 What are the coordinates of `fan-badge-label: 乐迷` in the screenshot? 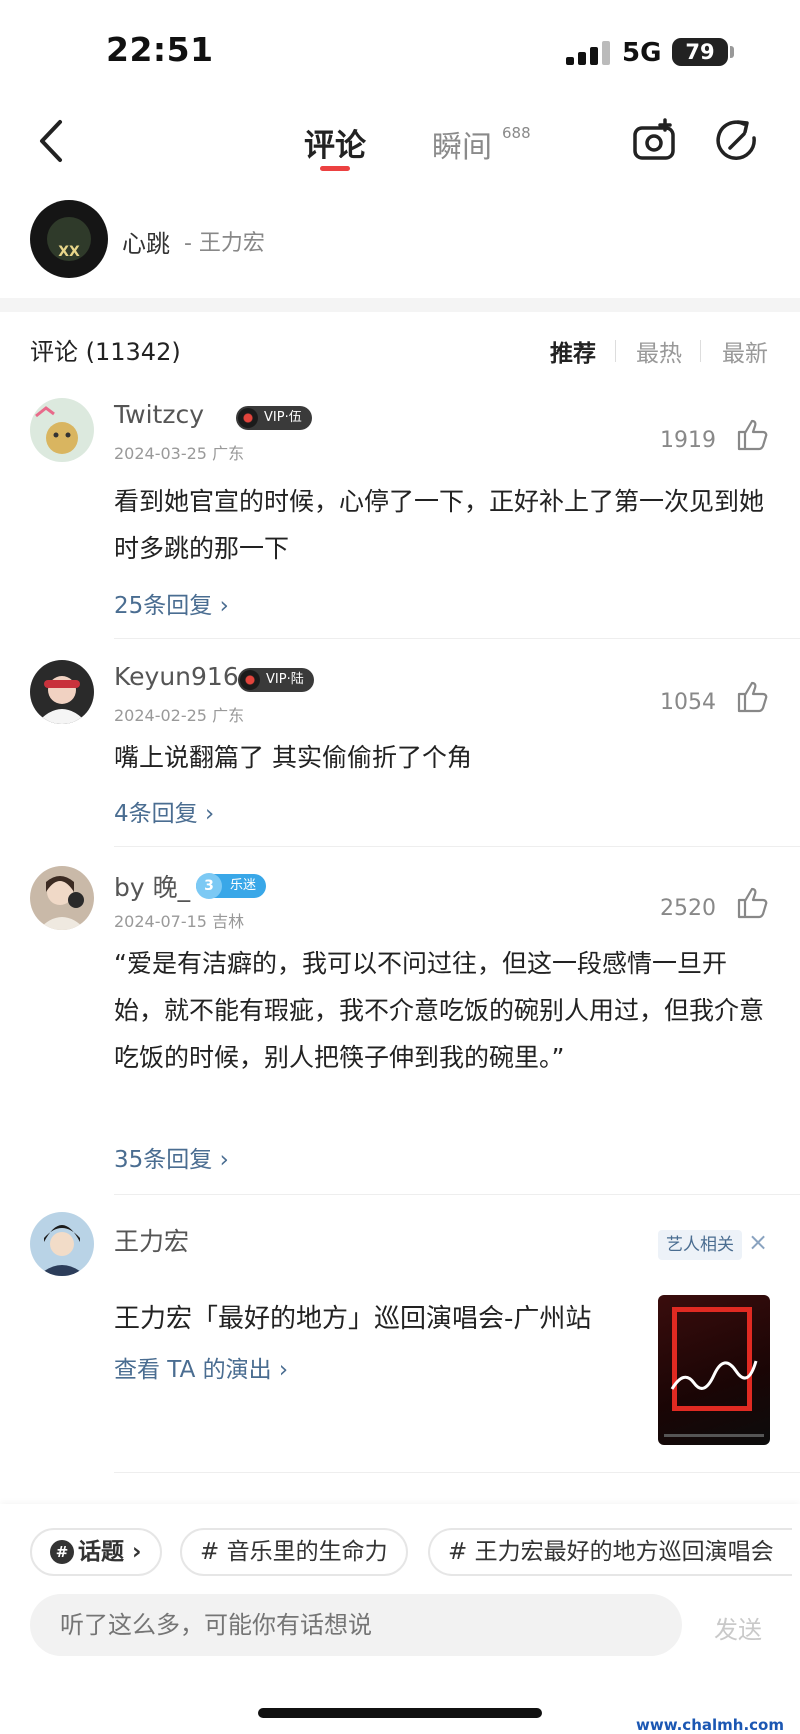 It's located at (243, 885).